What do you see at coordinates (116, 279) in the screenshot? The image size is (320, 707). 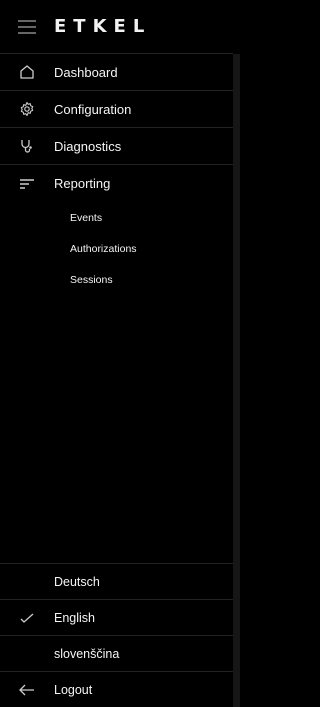 I see `sub-item-sessions: Sessions` at bounding box center [116, 279].